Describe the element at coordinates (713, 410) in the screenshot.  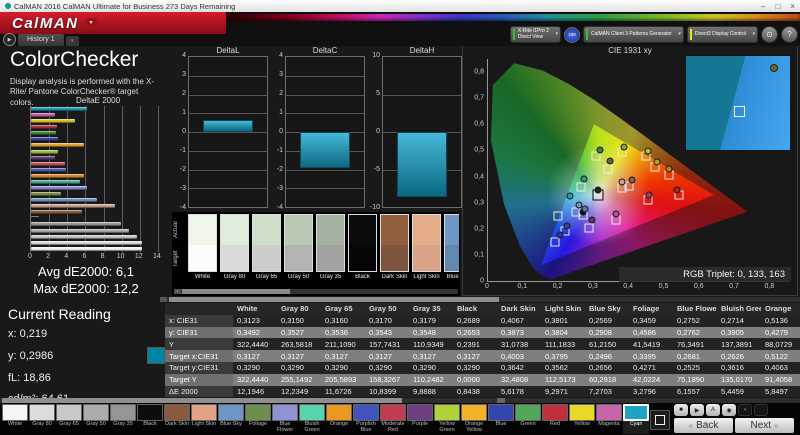
I see `autocal-button: A` at that location.